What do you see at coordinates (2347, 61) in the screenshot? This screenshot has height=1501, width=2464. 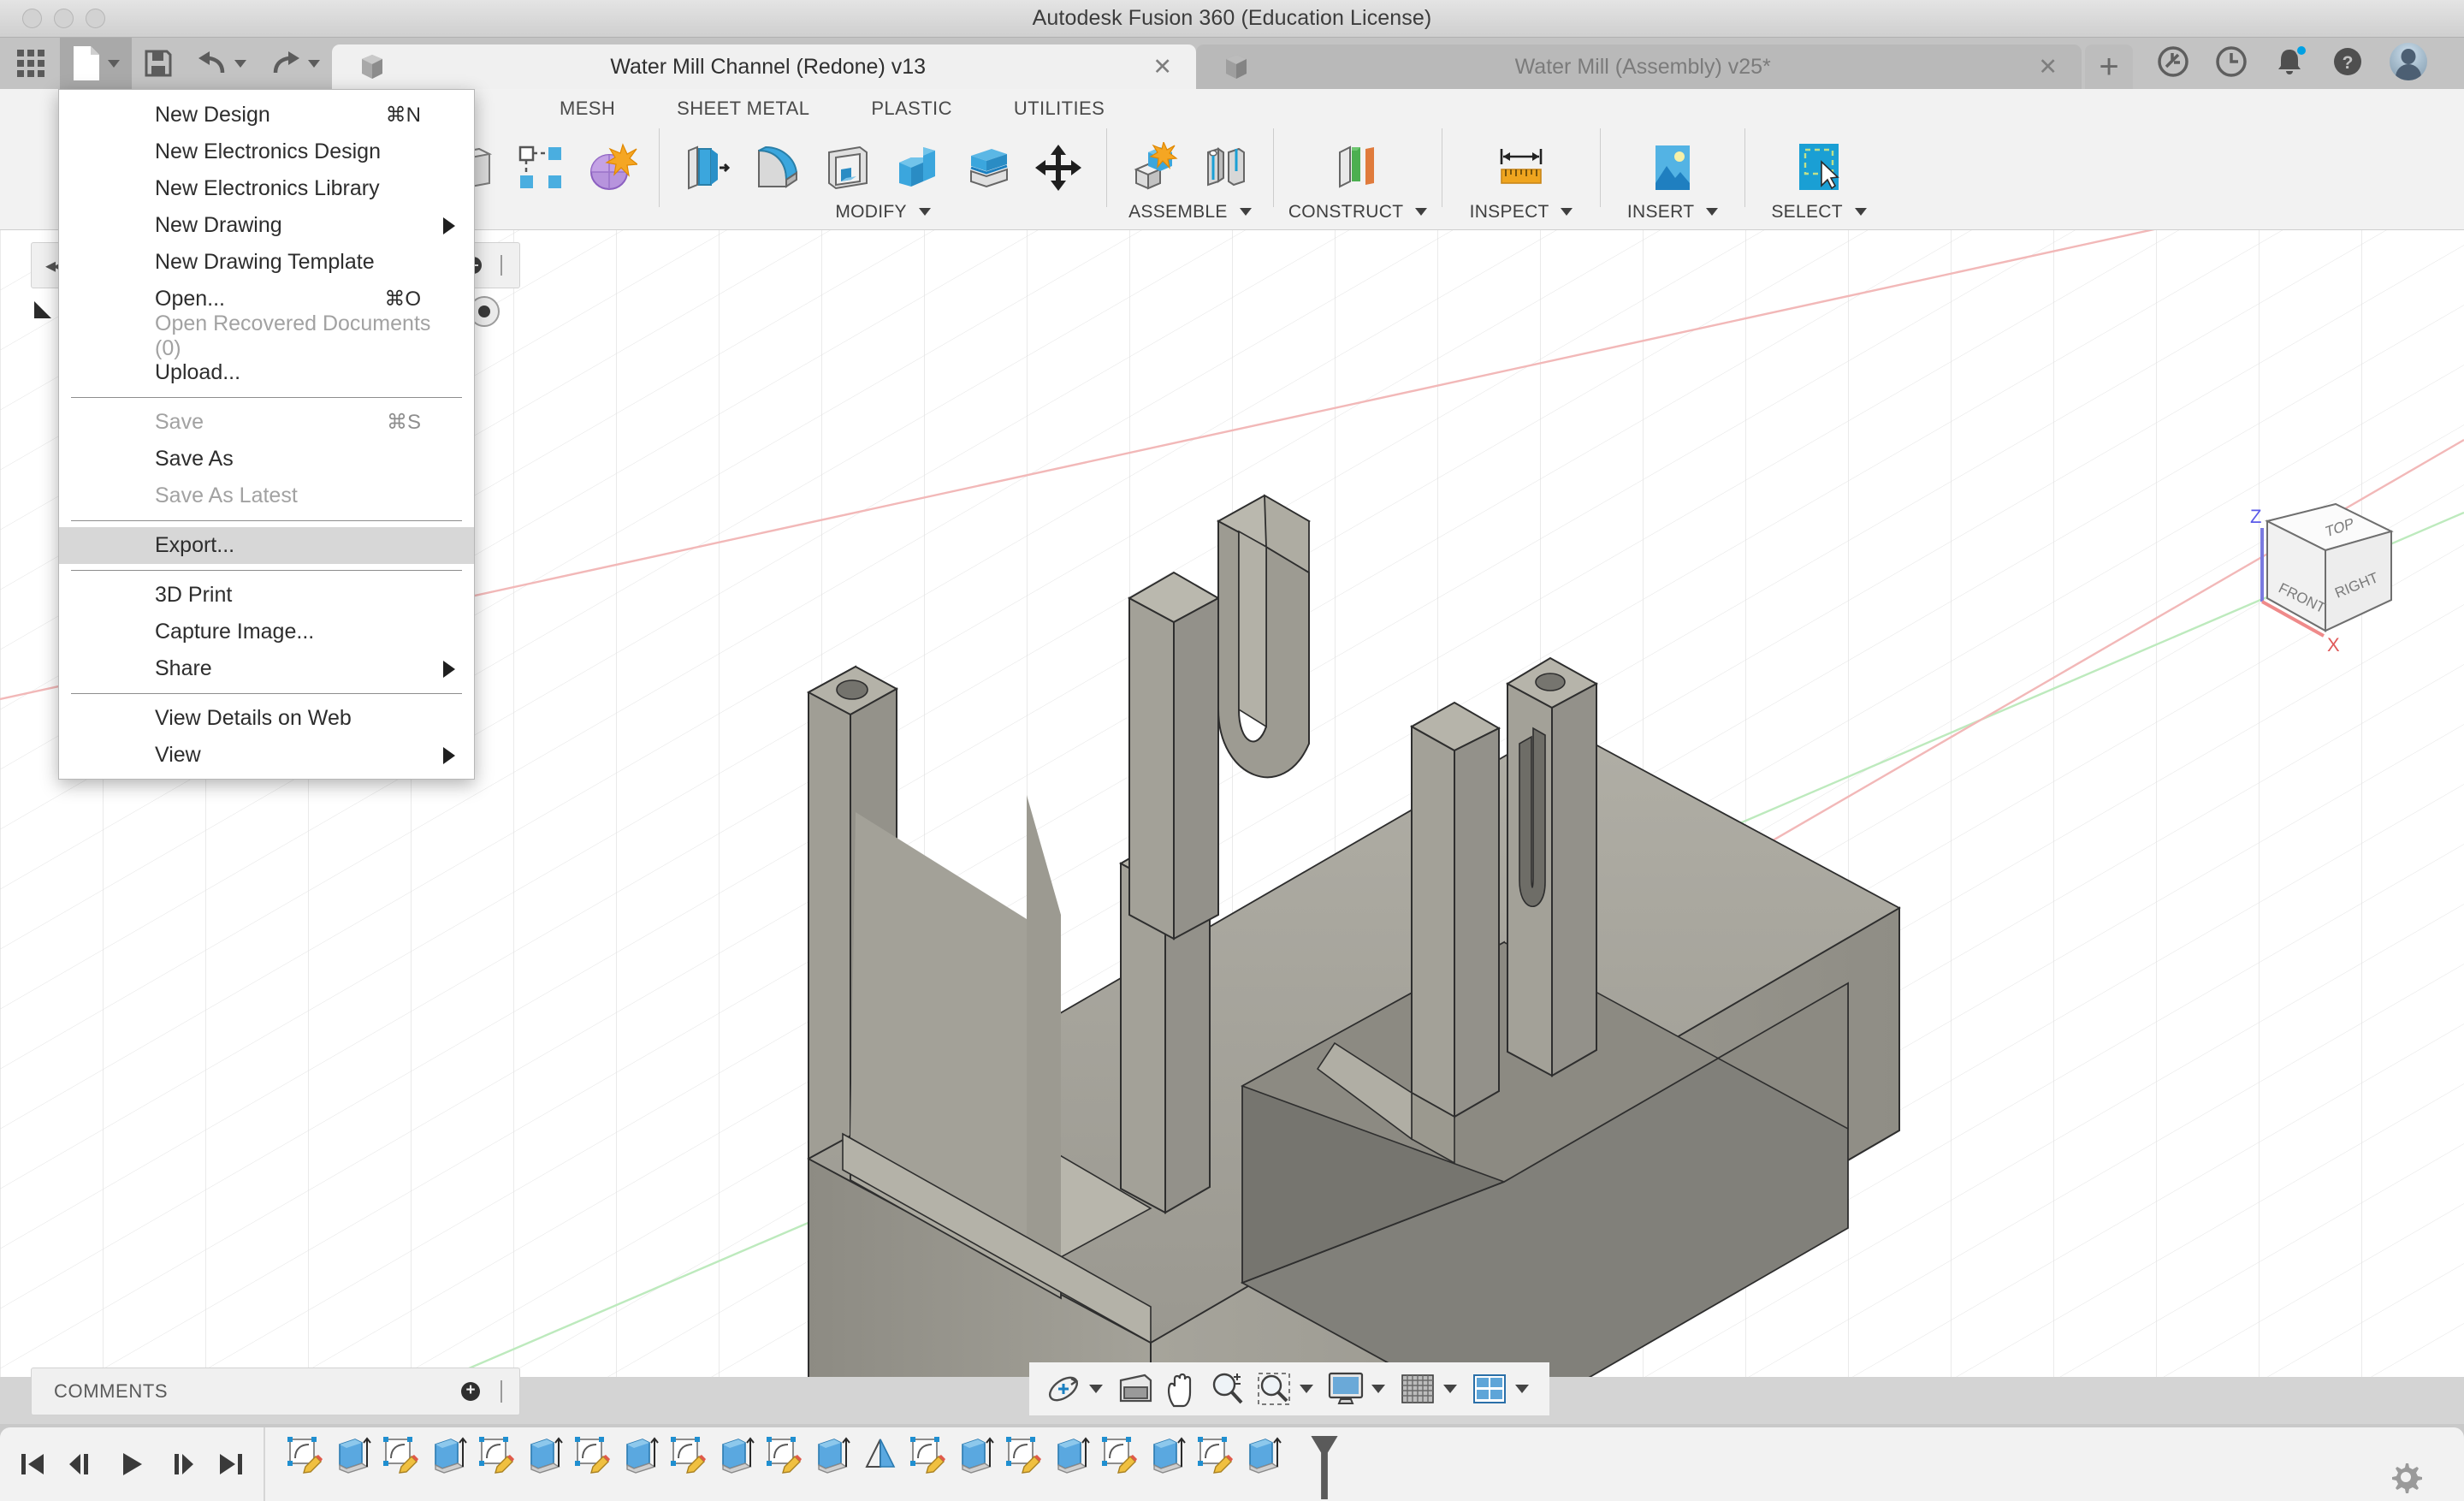 I see `help-icon: ?` at bounding box center [2347, 61].